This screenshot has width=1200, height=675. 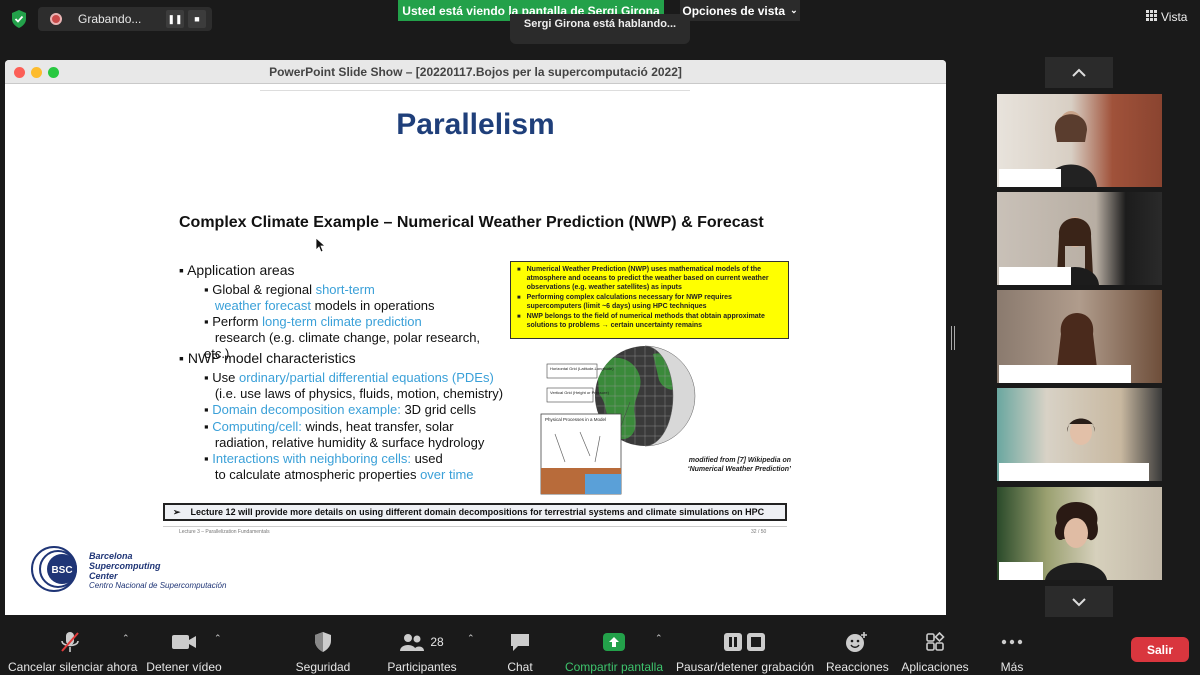 I want to click on slide-top-divider, so click(x=475, y=90).